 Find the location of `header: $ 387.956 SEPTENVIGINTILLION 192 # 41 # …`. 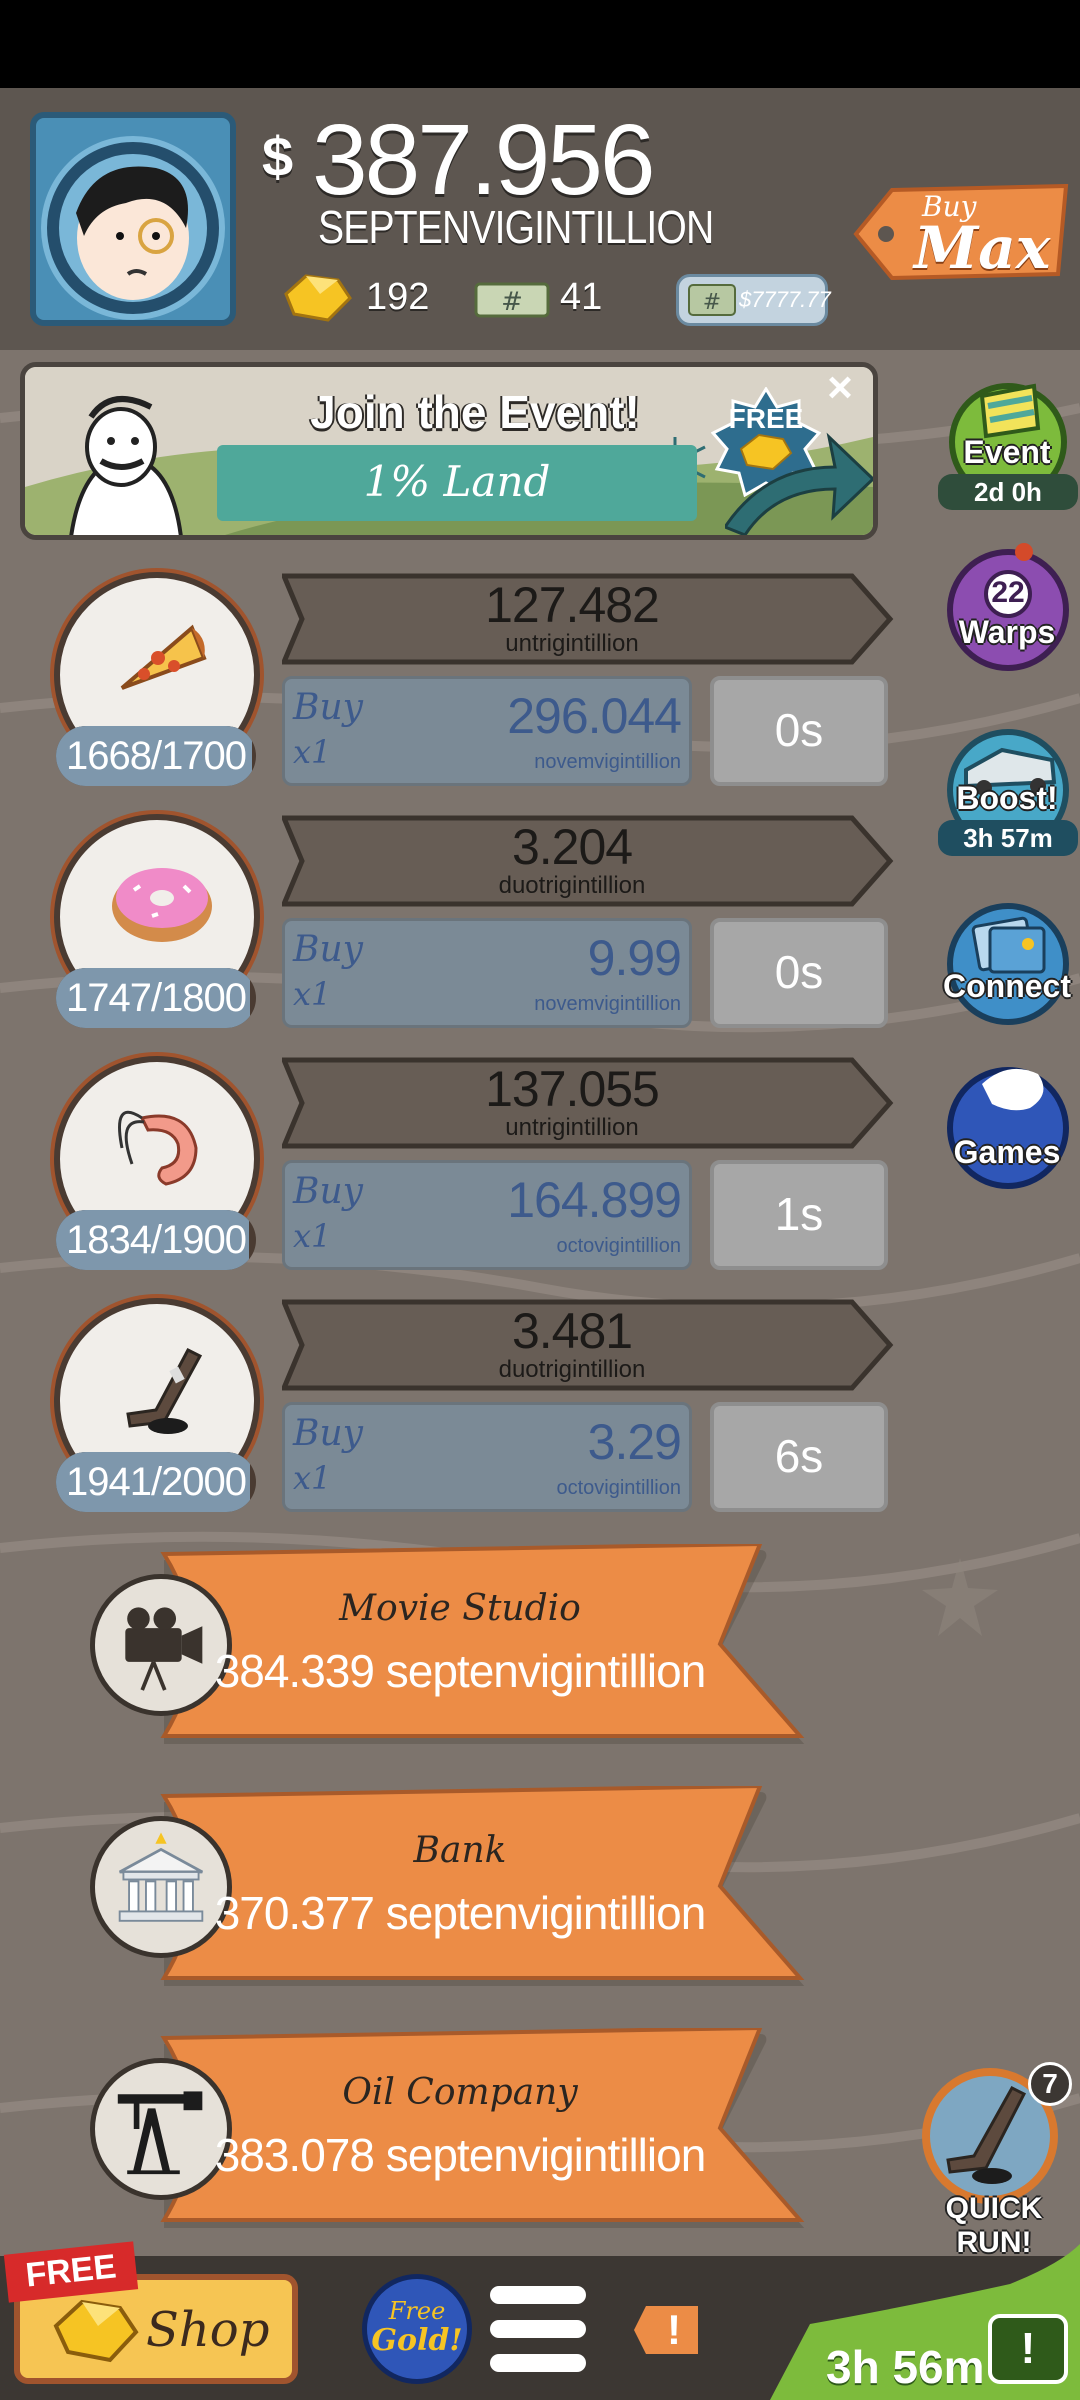

header: $ 387.956 SEPTENVIGINTILLION 192 # 41 # … is located at coordinates (540, 219).